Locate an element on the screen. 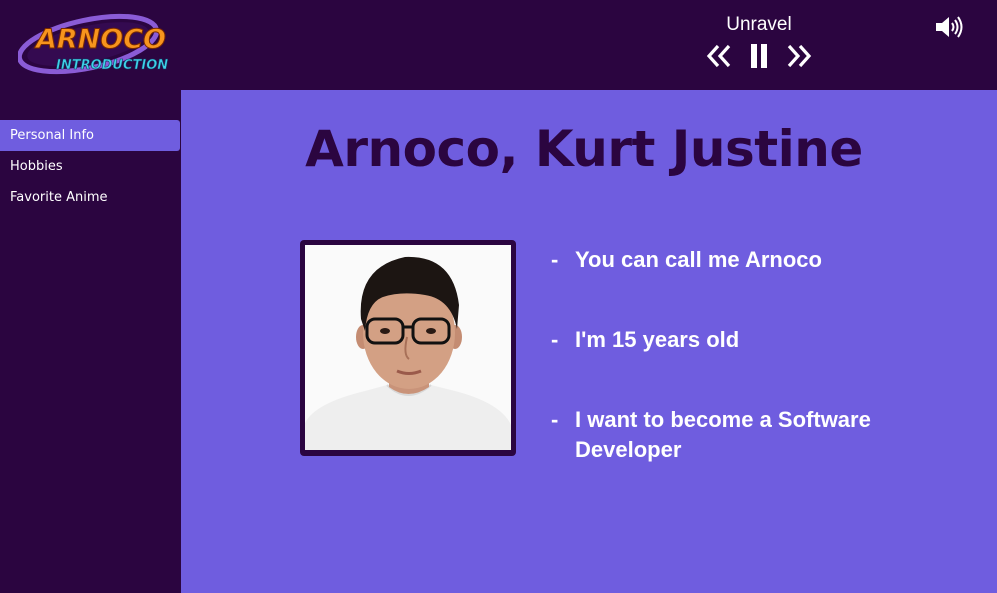 The image size is (997, 593). profile-photo-frame is located at coordinates (408, 348).